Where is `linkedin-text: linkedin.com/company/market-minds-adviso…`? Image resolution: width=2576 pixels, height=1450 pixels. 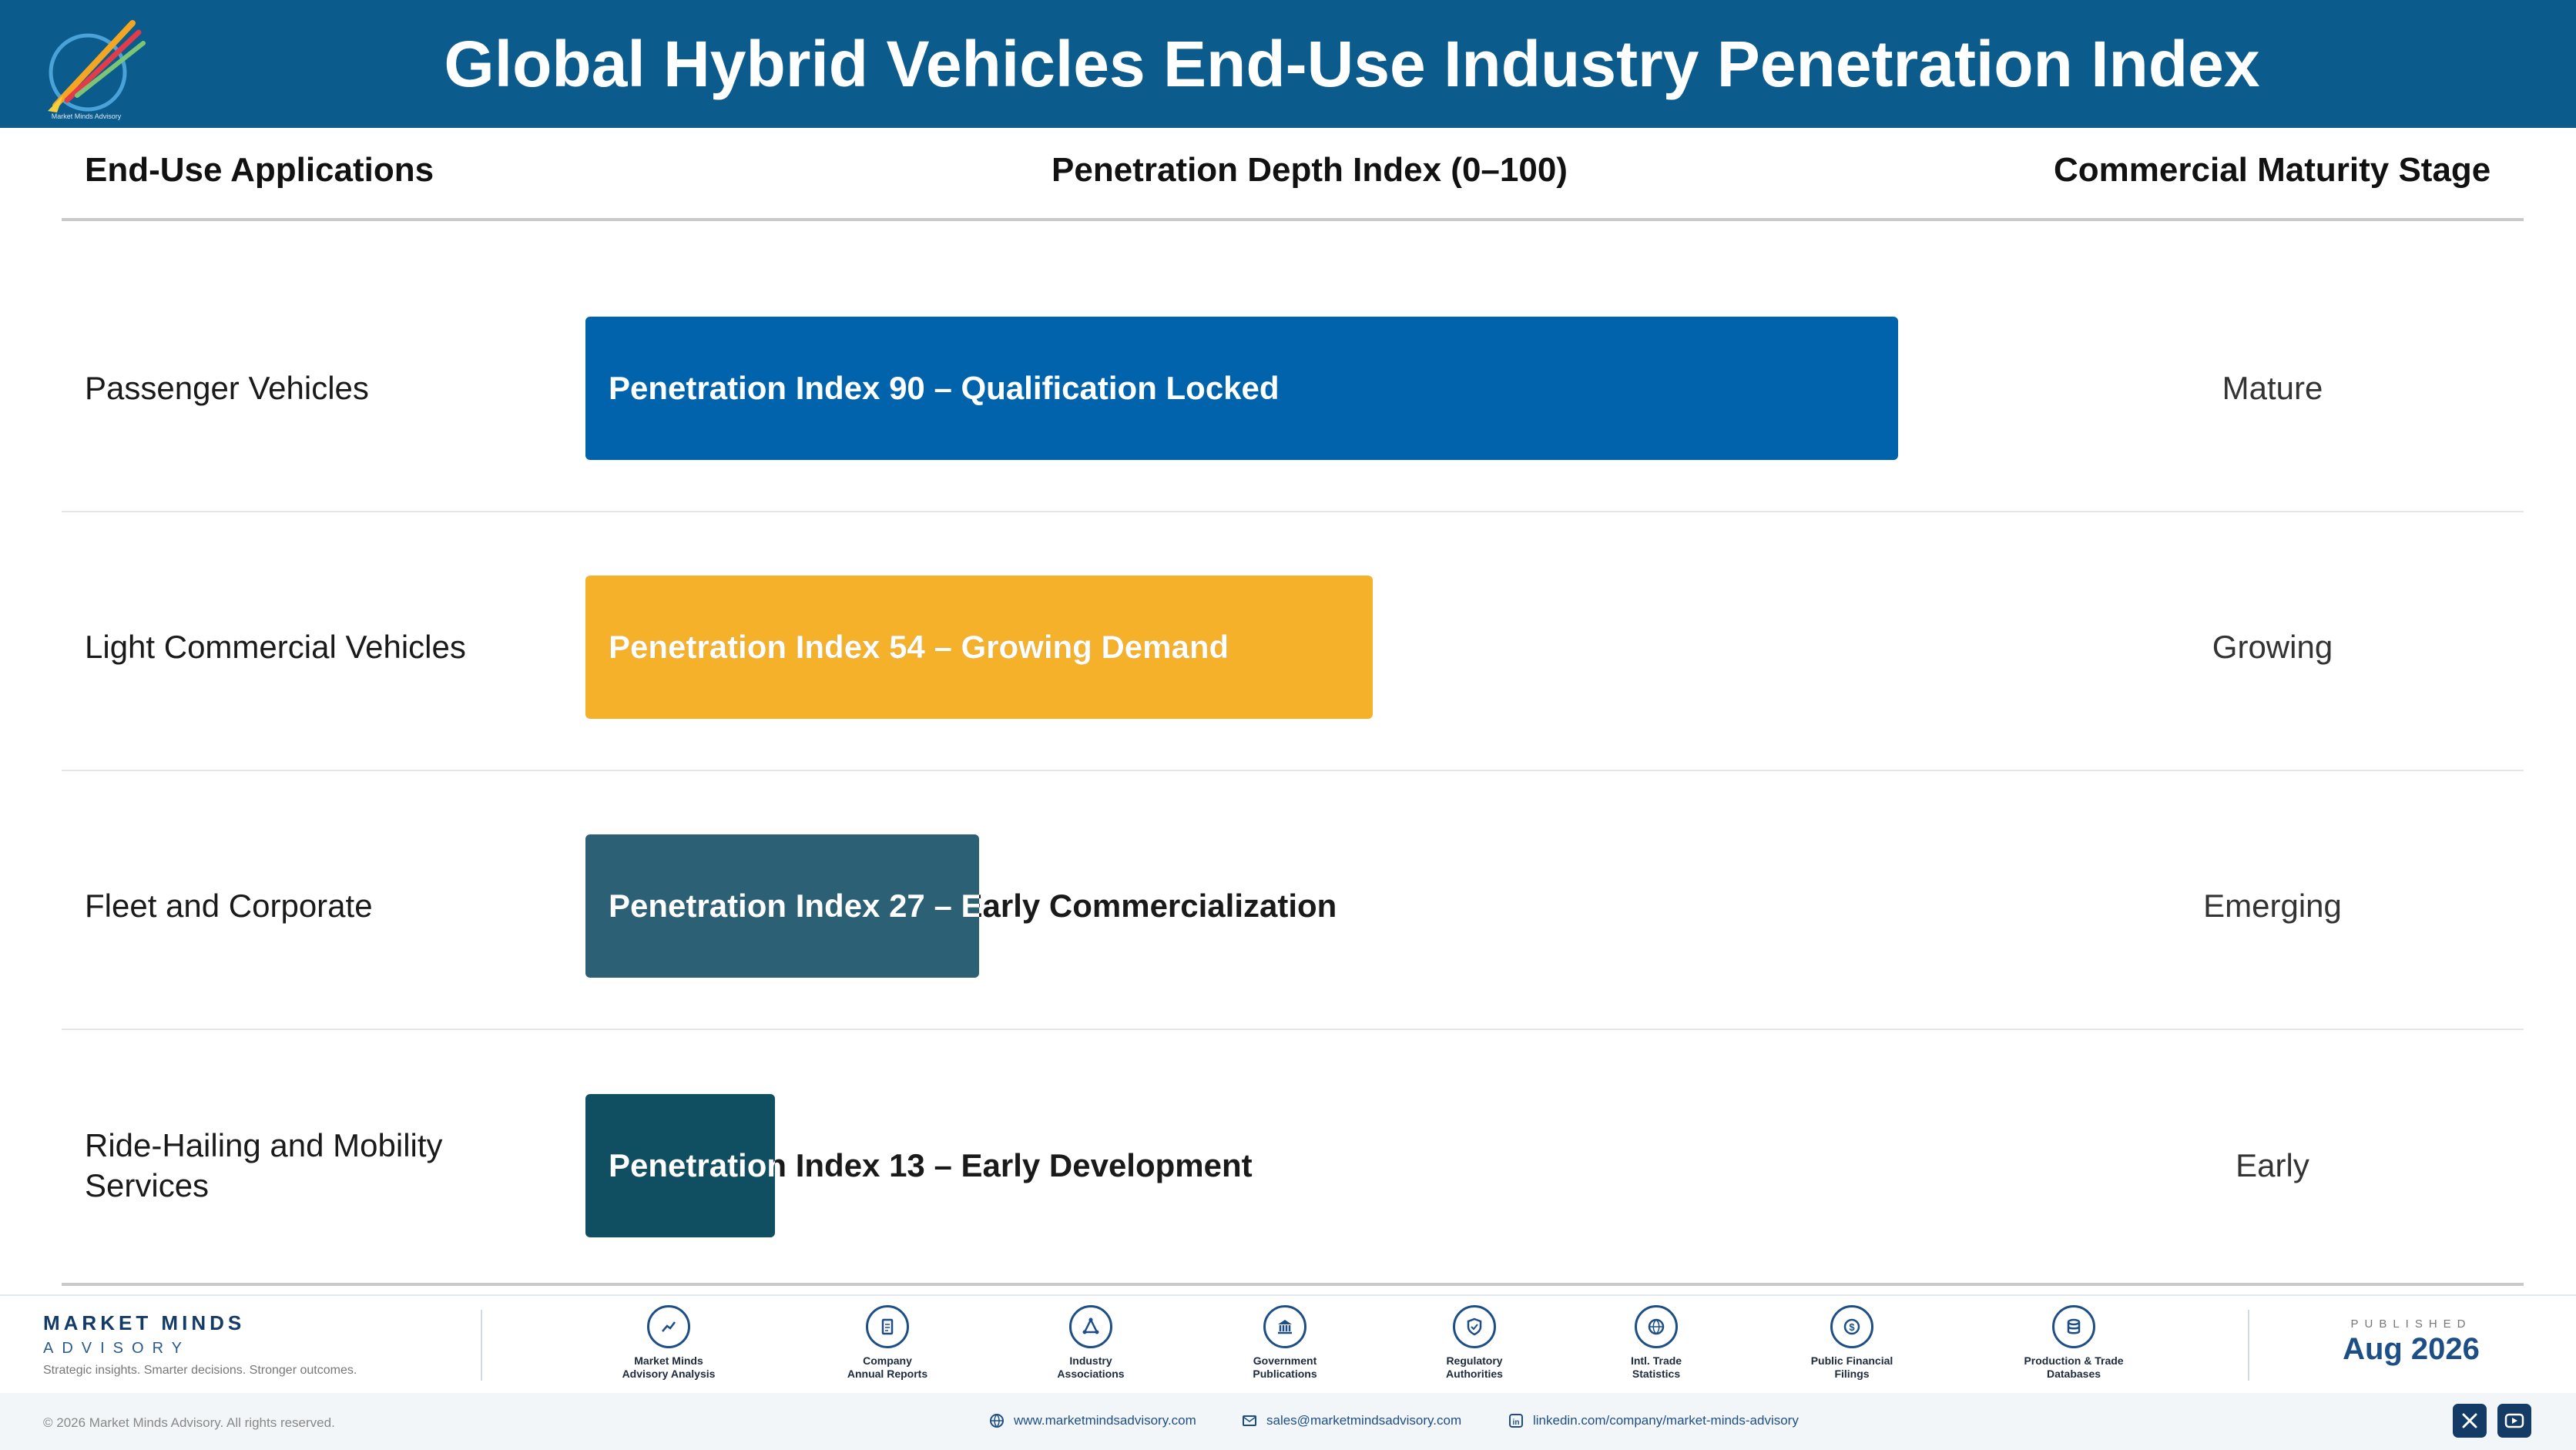 linkedin-text: linkedin.com/company/market-minds-adviso… is located at coordinates (1666, 1420).